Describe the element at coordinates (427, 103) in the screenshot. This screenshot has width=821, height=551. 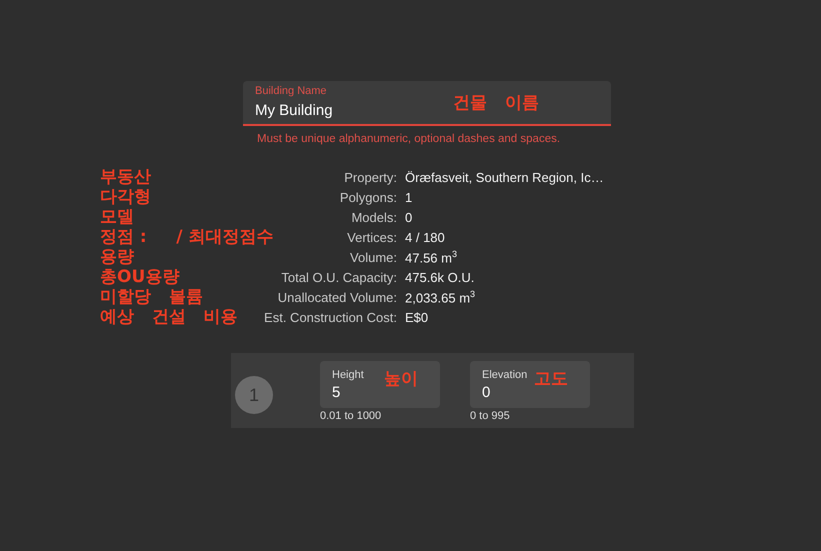
I see `building-name-field: Building Name My Building 건물 이름` at that location.